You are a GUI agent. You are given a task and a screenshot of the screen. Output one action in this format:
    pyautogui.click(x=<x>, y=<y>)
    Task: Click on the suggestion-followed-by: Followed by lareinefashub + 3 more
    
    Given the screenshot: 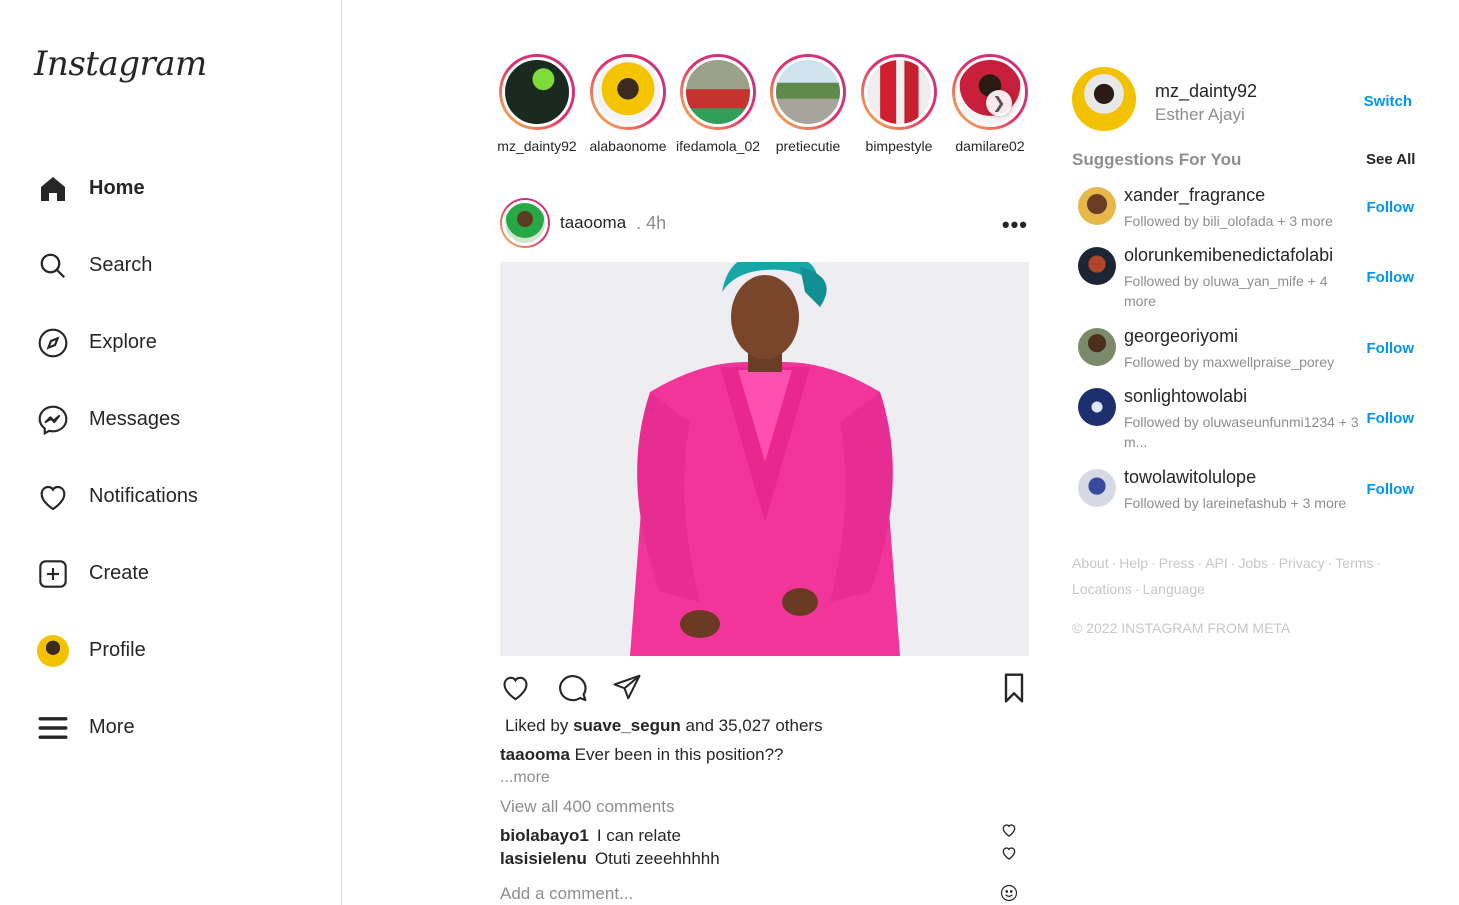 What is the action you would take?
    pyautogui.click(x=1235, y=503)
    